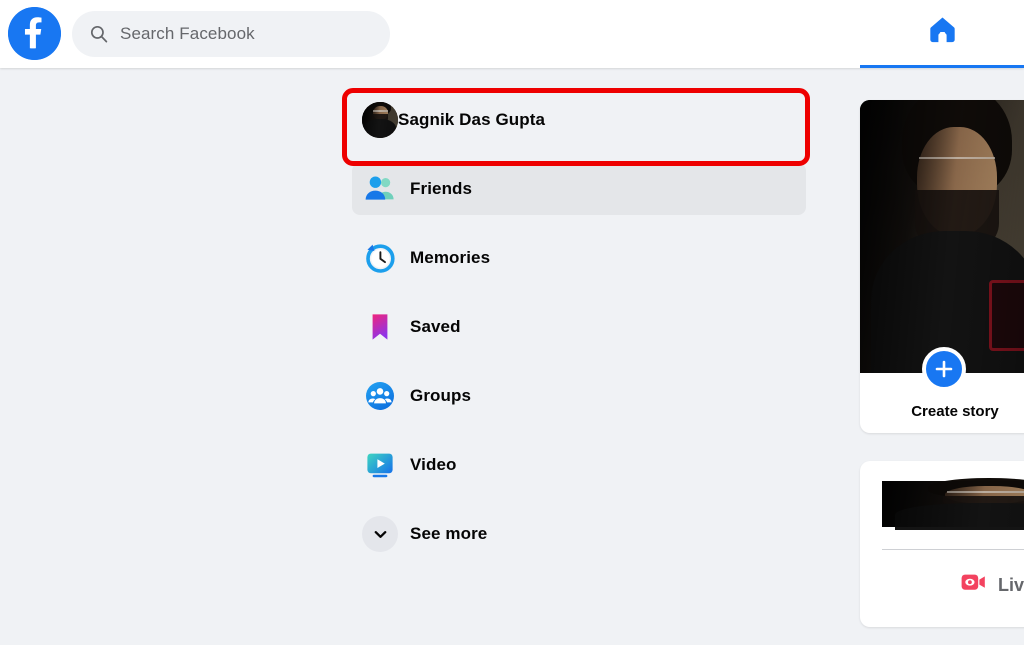 Image resolution: width=1024 pixels, height=645 pixels. Describe the element at coordinates (441, 188) in the screenshot. I see `sidebar-item-label: Friends` at that location.